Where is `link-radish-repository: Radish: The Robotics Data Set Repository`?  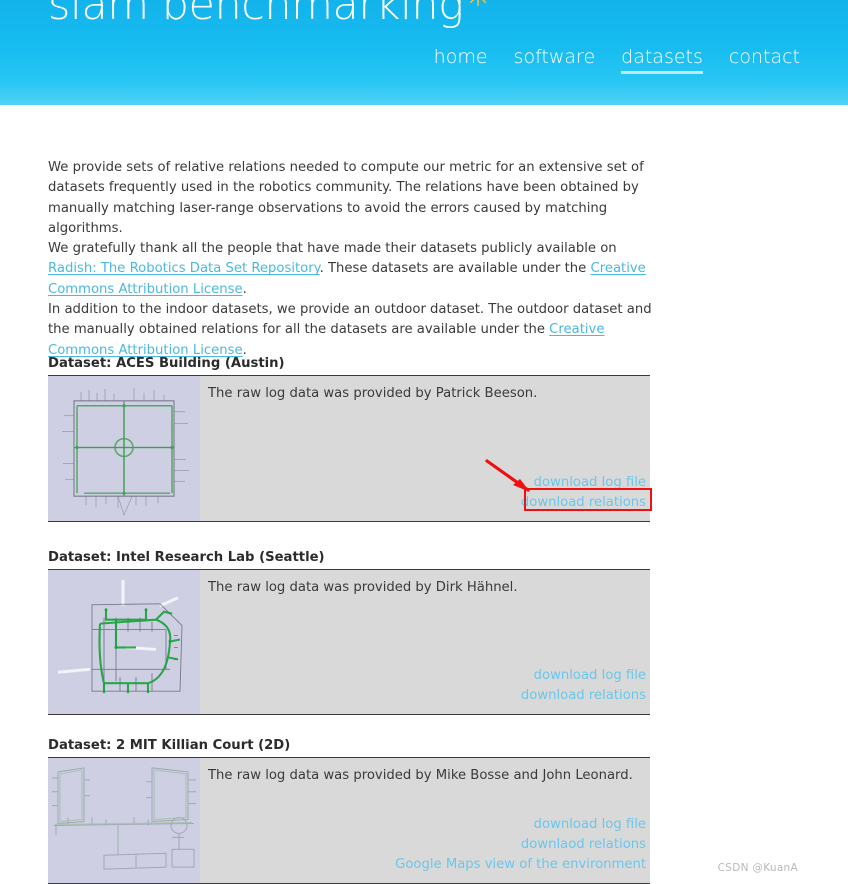 link-radish-repository: Radish: The Robotics Data Set Repository is located at coordinates (184, 268).